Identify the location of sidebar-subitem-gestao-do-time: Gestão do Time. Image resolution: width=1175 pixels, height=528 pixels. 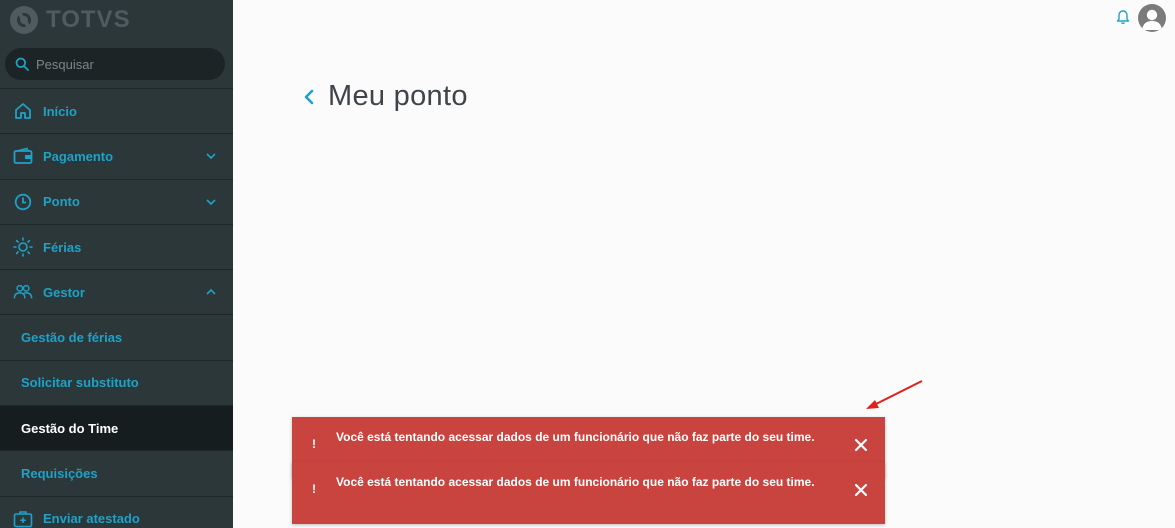
(116, 428).